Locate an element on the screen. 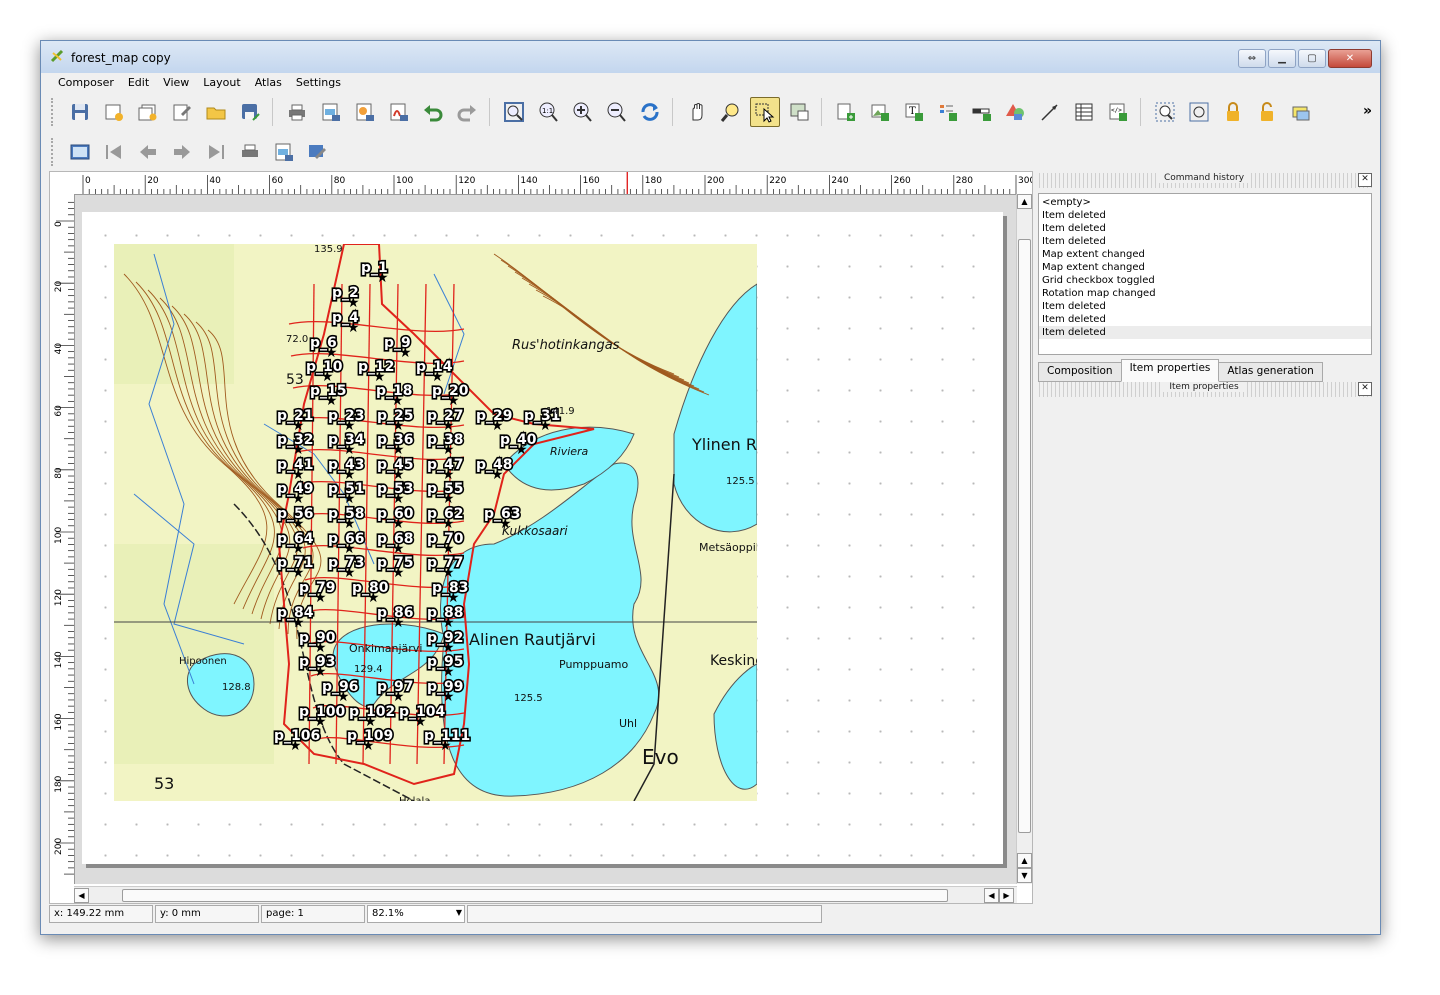 The image size is (1440, 995). new-composer-button is located at coordinates (114, 112).